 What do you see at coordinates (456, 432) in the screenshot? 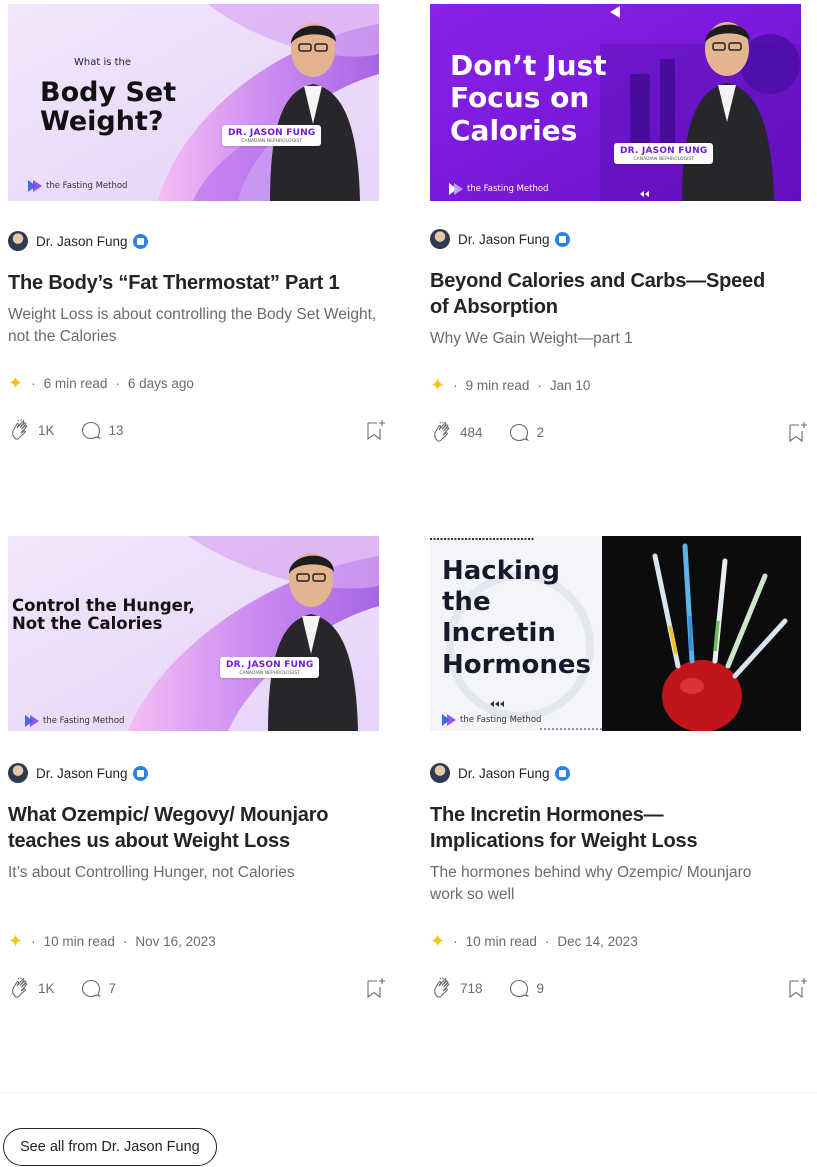
I see `clap-button: 484` at bounding box center [456, 432].